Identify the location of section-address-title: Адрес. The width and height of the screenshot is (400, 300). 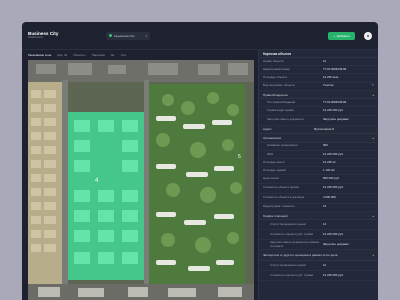
(267, 129).